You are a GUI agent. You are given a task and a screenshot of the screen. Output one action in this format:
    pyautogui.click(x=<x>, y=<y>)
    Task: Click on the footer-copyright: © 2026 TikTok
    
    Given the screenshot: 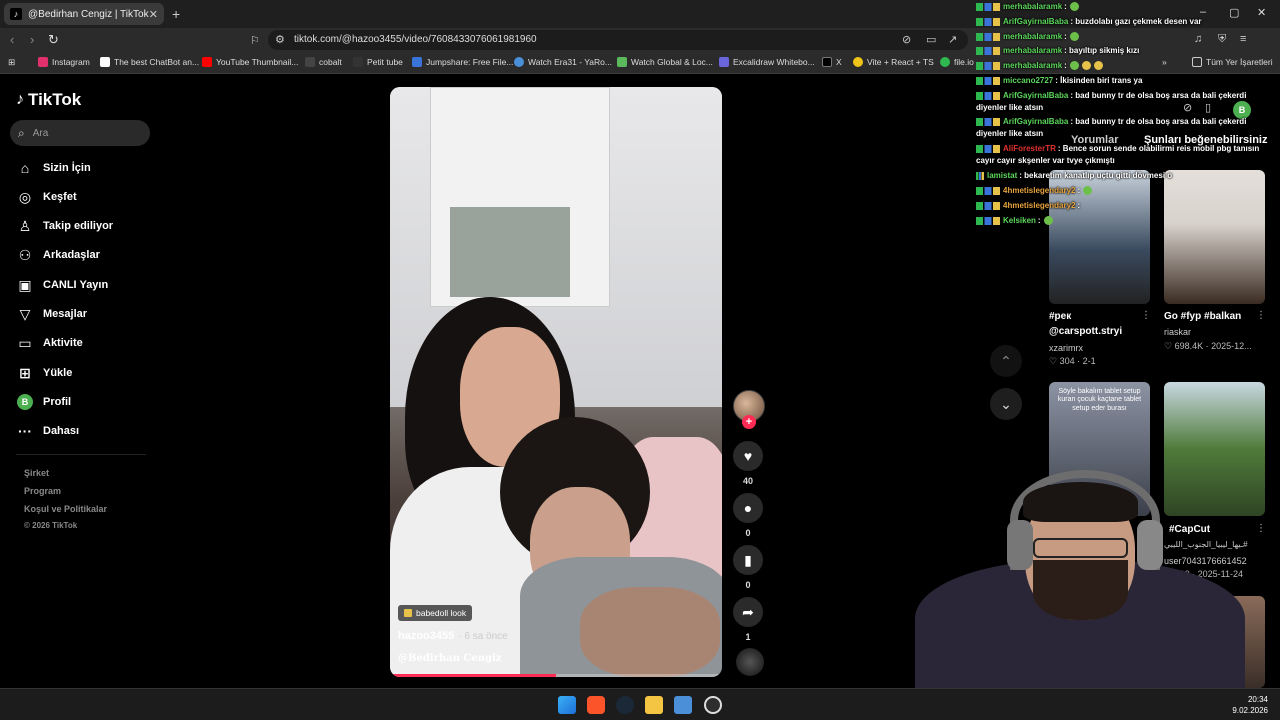 What is the action you would take?
    pyautogui.click(x=51, y=525)
    